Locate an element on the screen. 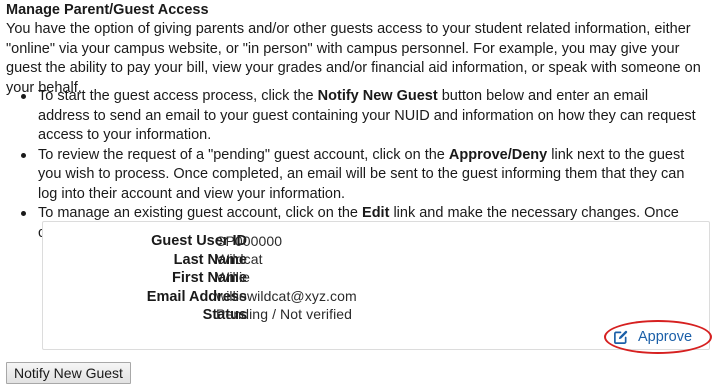  edit-square-icon is located at coordinates (621, 337).